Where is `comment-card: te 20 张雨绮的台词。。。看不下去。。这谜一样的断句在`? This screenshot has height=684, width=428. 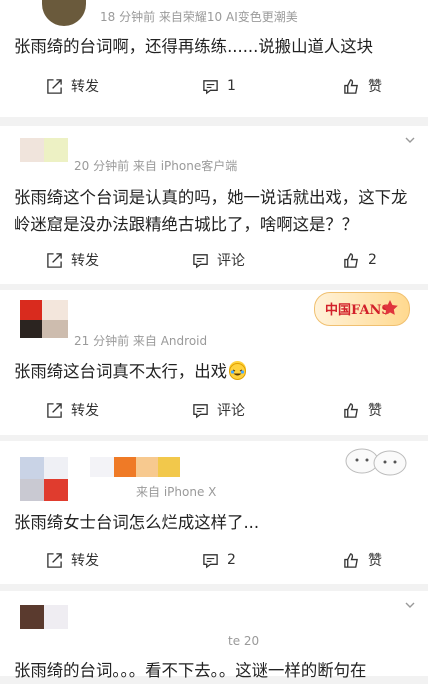 comment-card: te 20 张雨绮的台词。。。看不下去。。这谜一样的断句在 is located at coordinates (214, 635).